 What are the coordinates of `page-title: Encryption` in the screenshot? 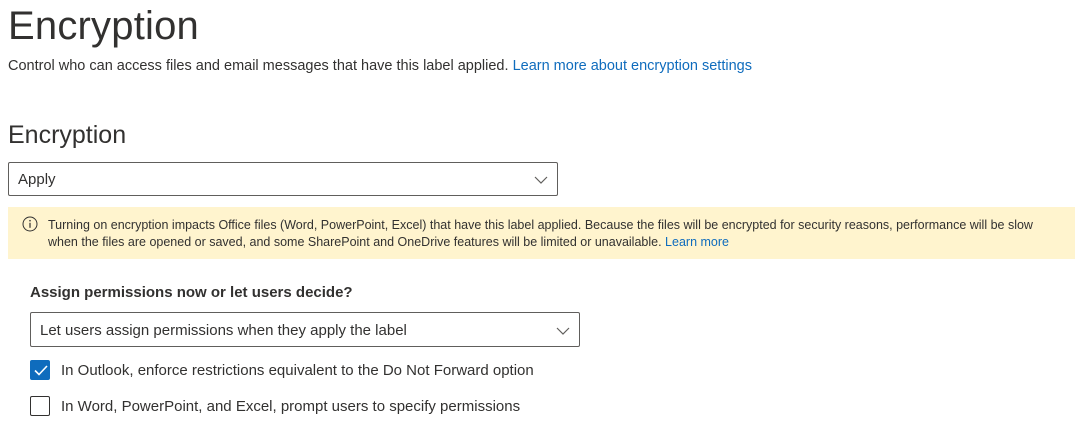 It's located at (103, 26).